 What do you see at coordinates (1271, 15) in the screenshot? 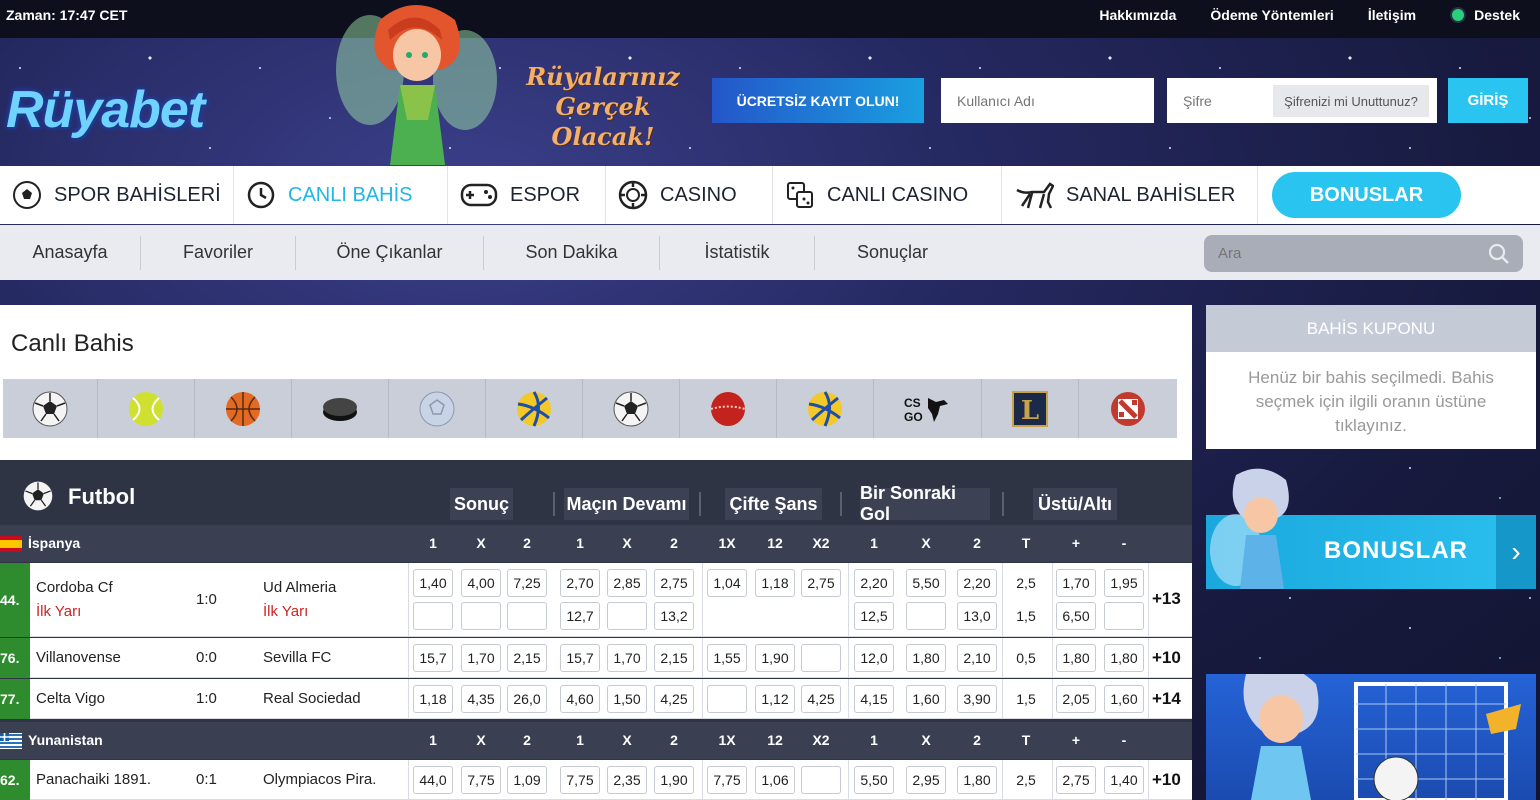
I see `payment-methods-link: Ödeme Yöntemleri` at bounding box center [1271, 15].